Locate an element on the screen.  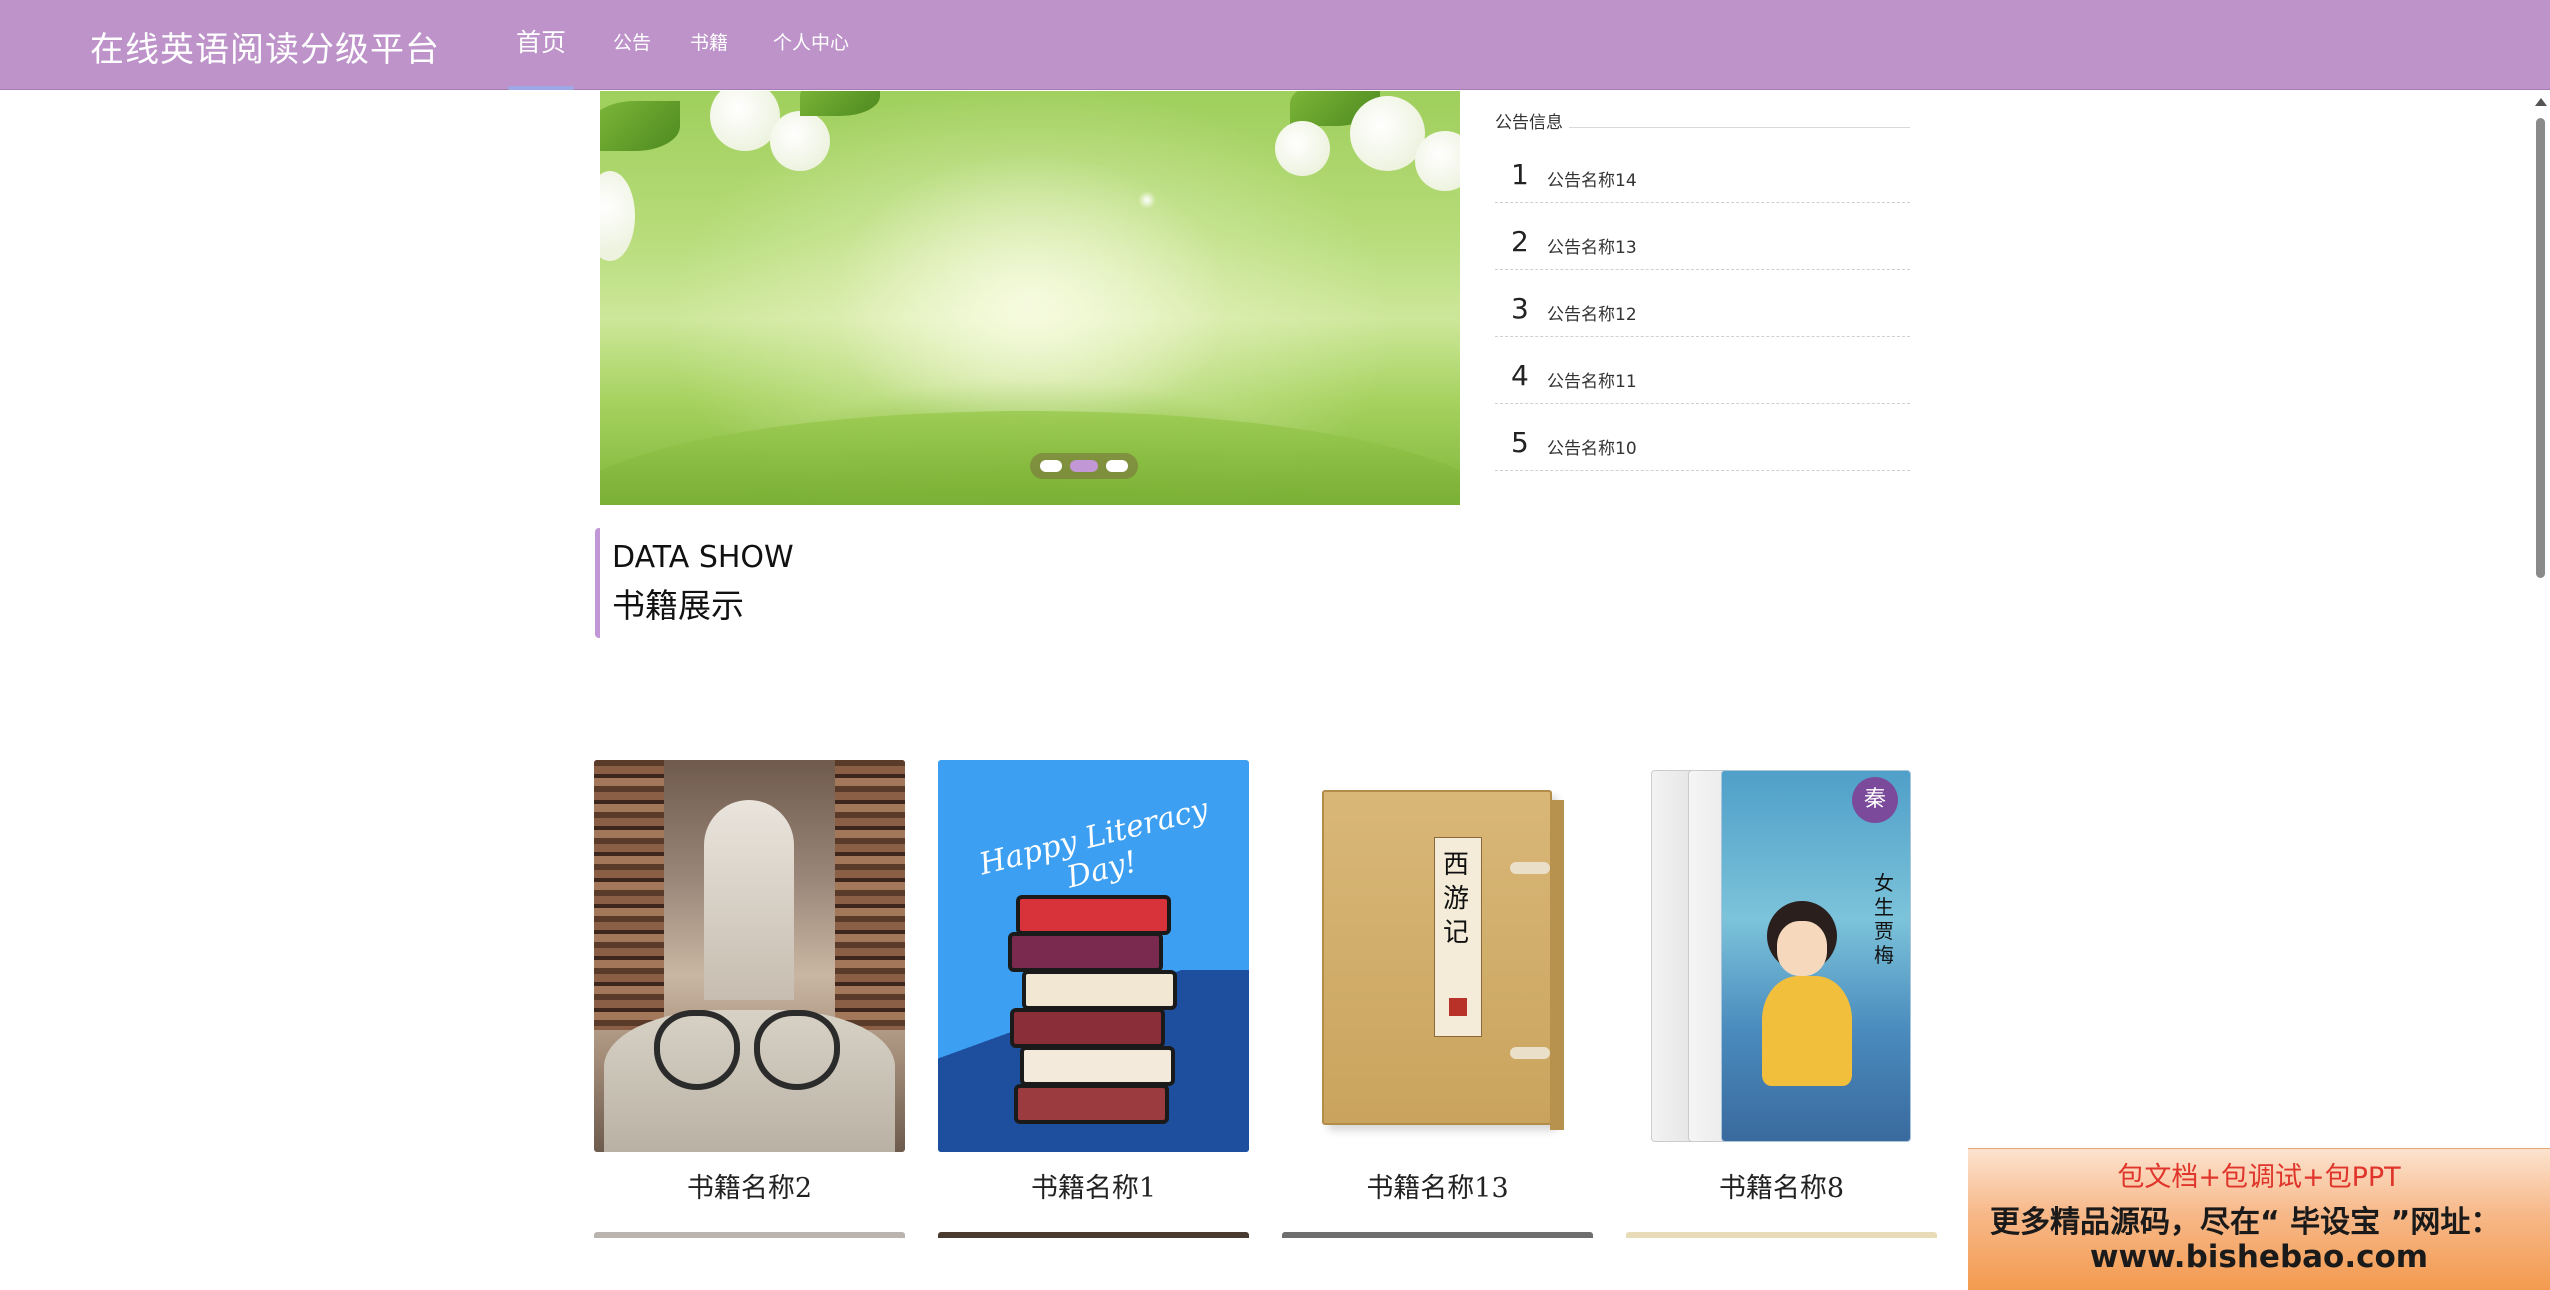
nav-notices-label: 公告 is located at coordinates (632, 43).